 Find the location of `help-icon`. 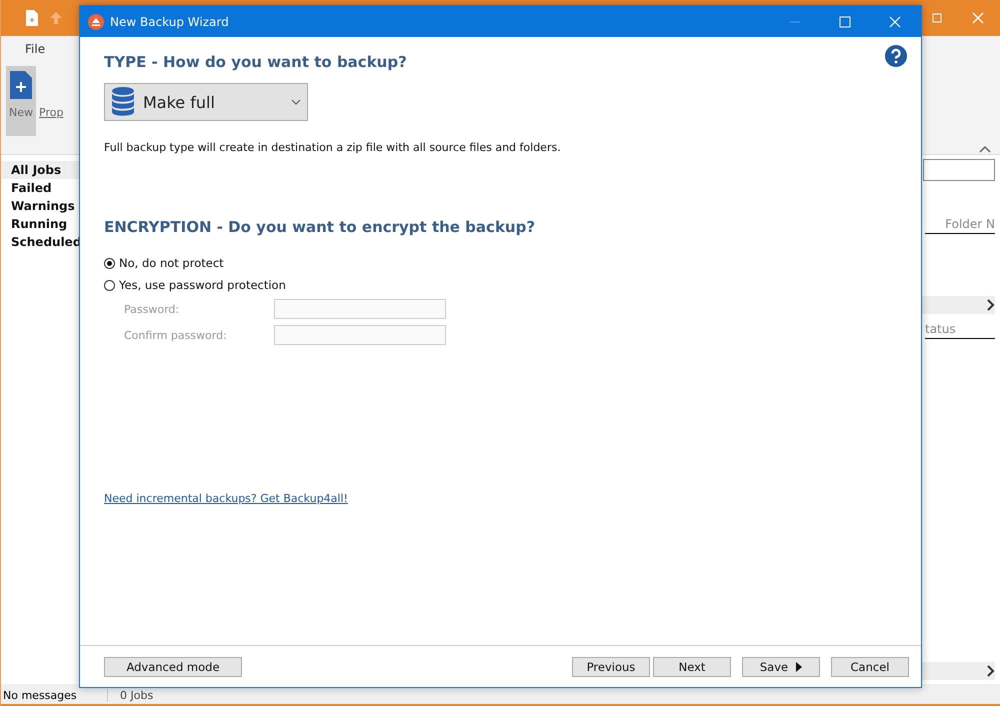

help-icon is located at coordinates (896, 56).